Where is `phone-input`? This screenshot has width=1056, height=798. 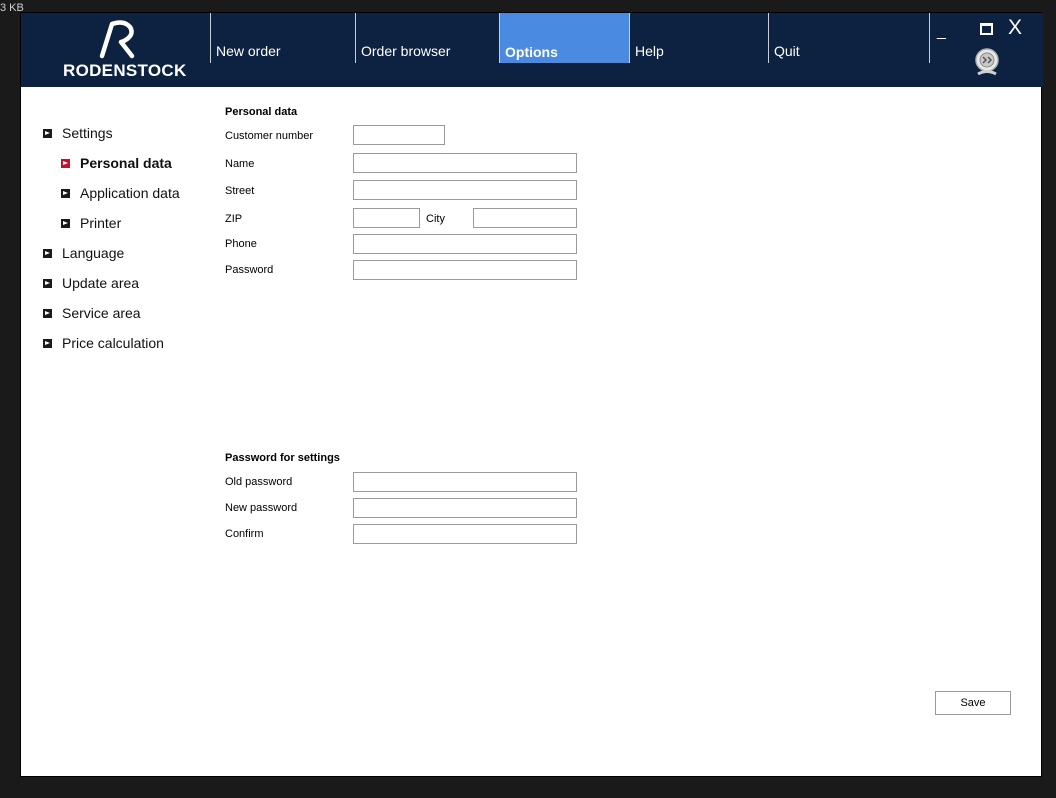
phone-input is located at coordinates (465, 244).